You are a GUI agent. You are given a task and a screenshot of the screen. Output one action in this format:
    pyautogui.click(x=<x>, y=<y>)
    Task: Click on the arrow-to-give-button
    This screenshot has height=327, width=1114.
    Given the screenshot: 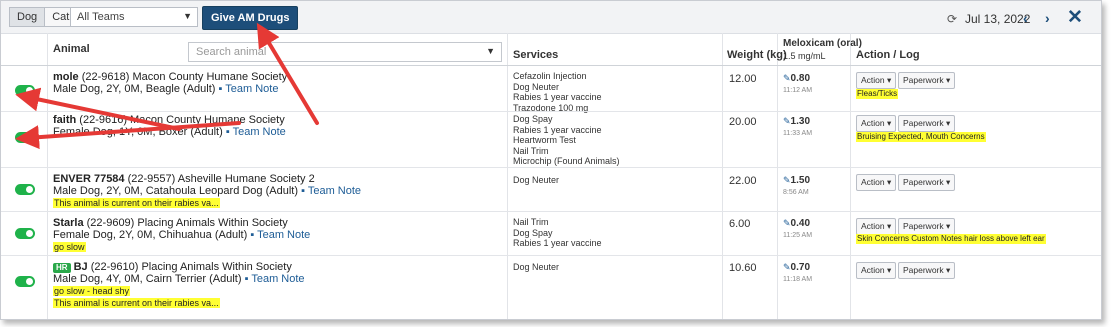 What is the action you would take?
    pyautogui.click(x=287, y=73)
    